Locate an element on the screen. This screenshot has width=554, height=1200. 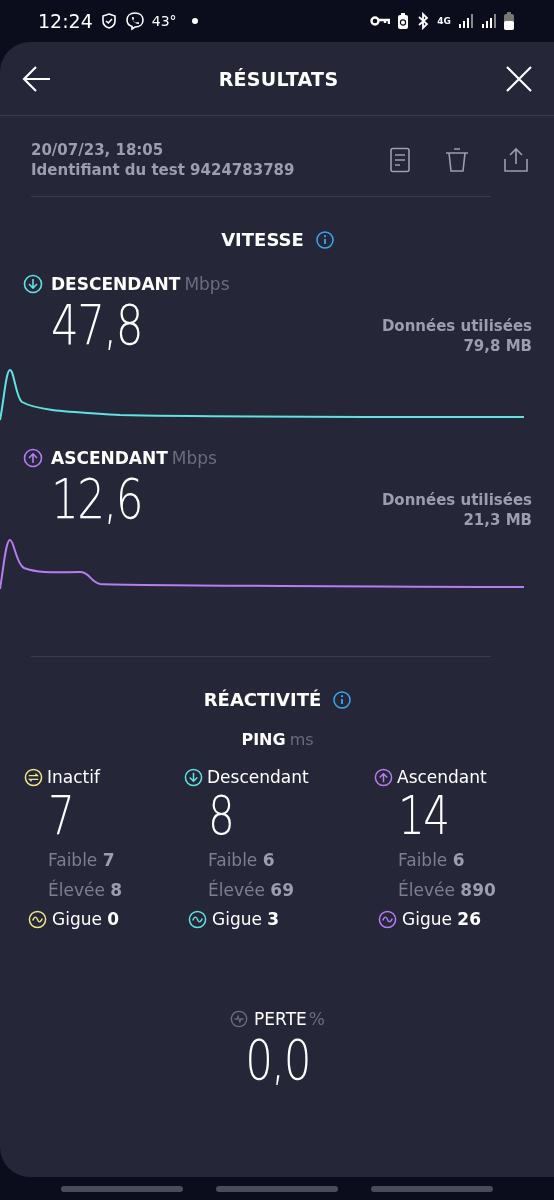
loss-label: PERTE is located at coordinates (280, 1019).